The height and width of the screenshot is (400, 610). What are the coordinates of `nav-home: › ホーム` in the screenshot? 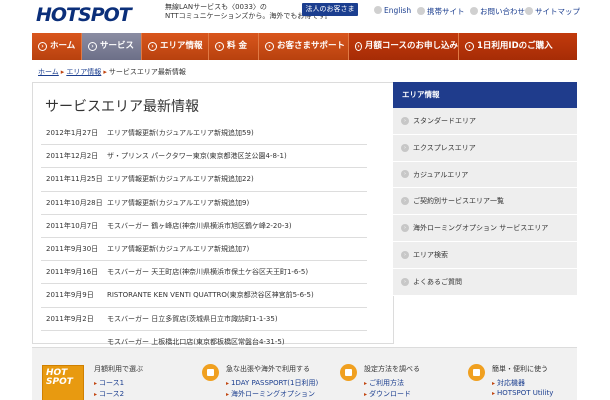 It's located at (57, 46).